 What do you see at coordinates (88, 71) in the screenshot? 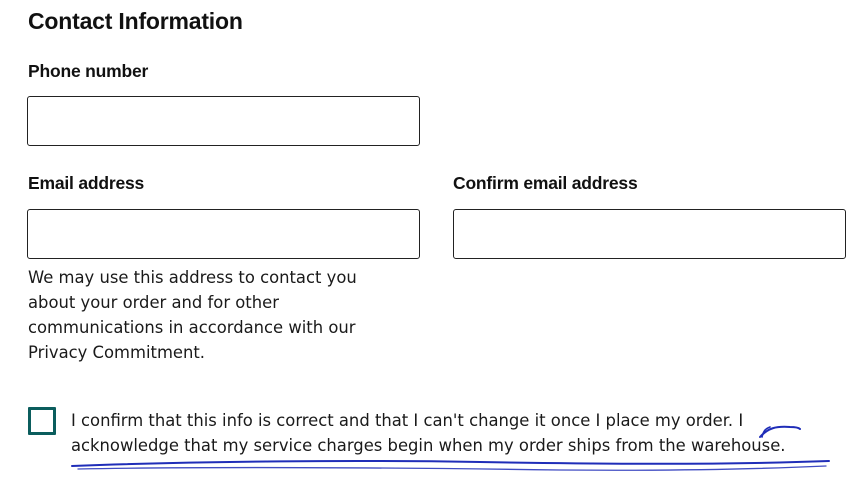
I see `phone-number-label: Phone number` at bounding box center [88, 71].